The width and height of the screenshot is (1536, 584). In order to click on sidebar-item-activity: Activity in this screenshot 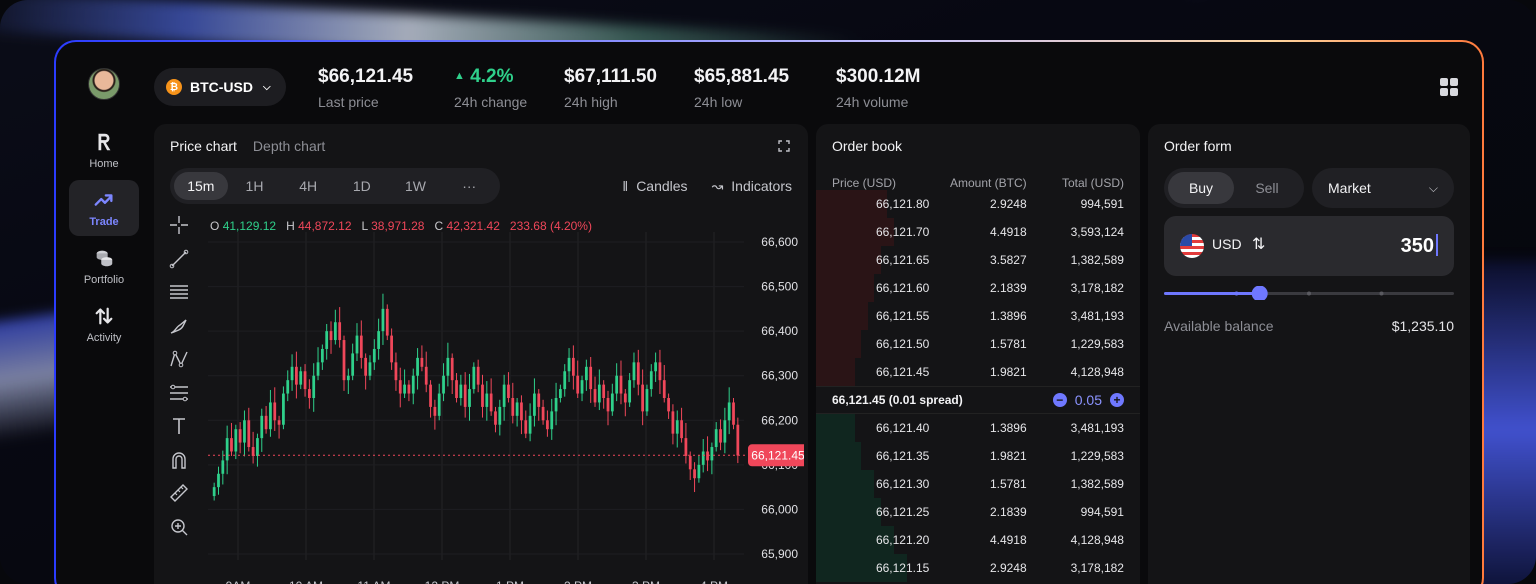, I will do `click(104, 324)`.